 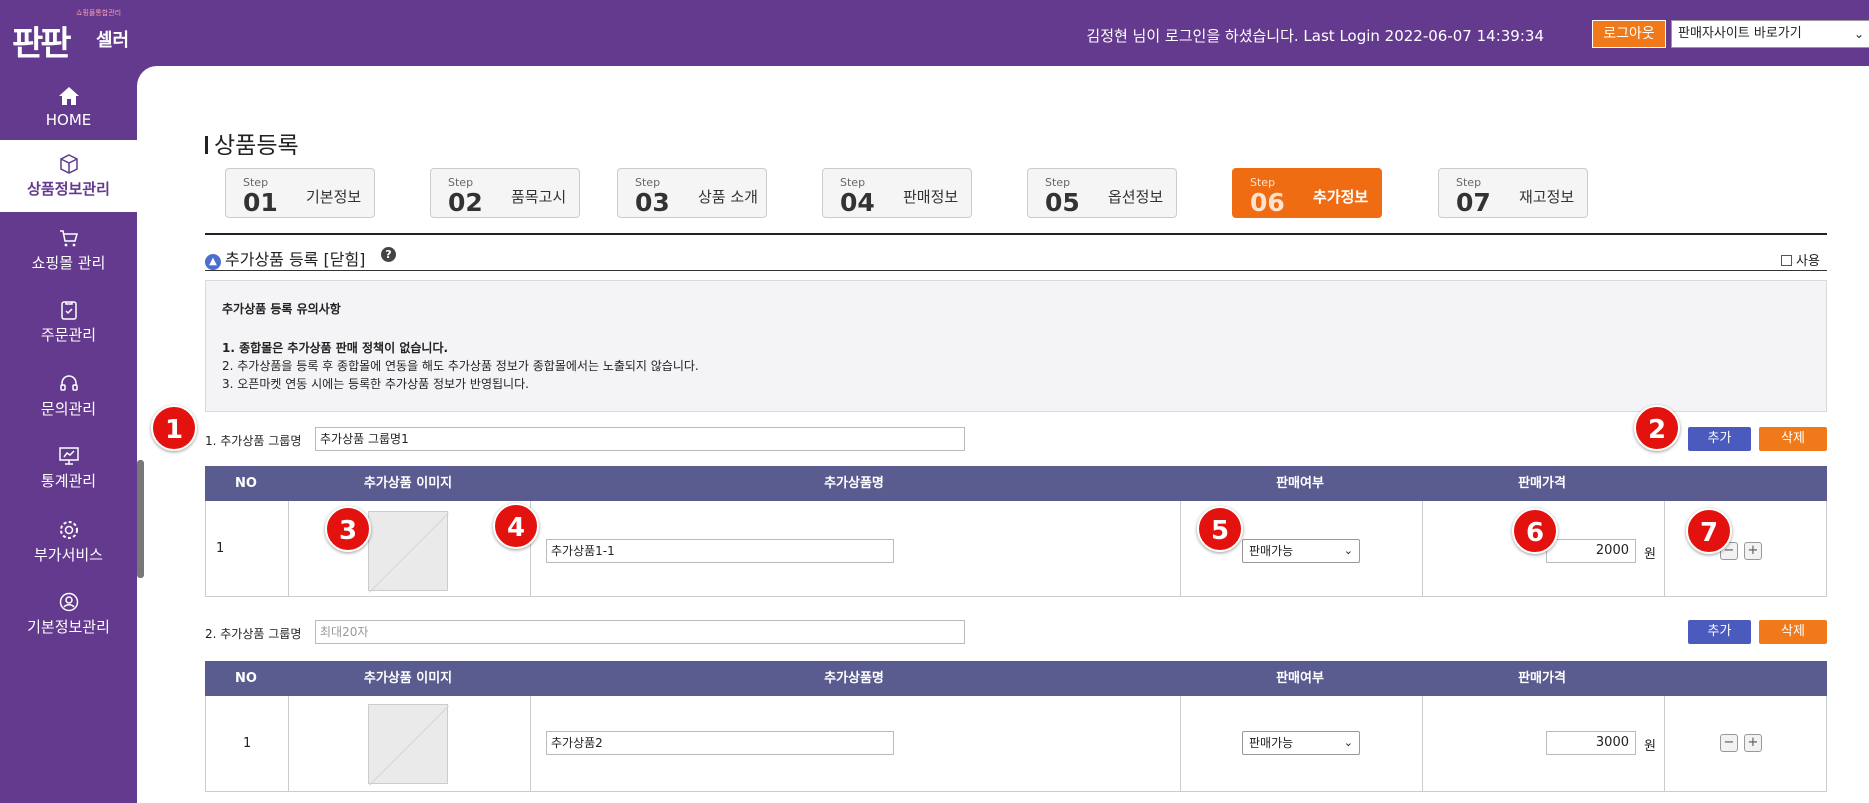 What do you see at coordinates (516, 526) in the screenshot?
I see `annotation-marker-4: 4` at bounding box center [516, 526].